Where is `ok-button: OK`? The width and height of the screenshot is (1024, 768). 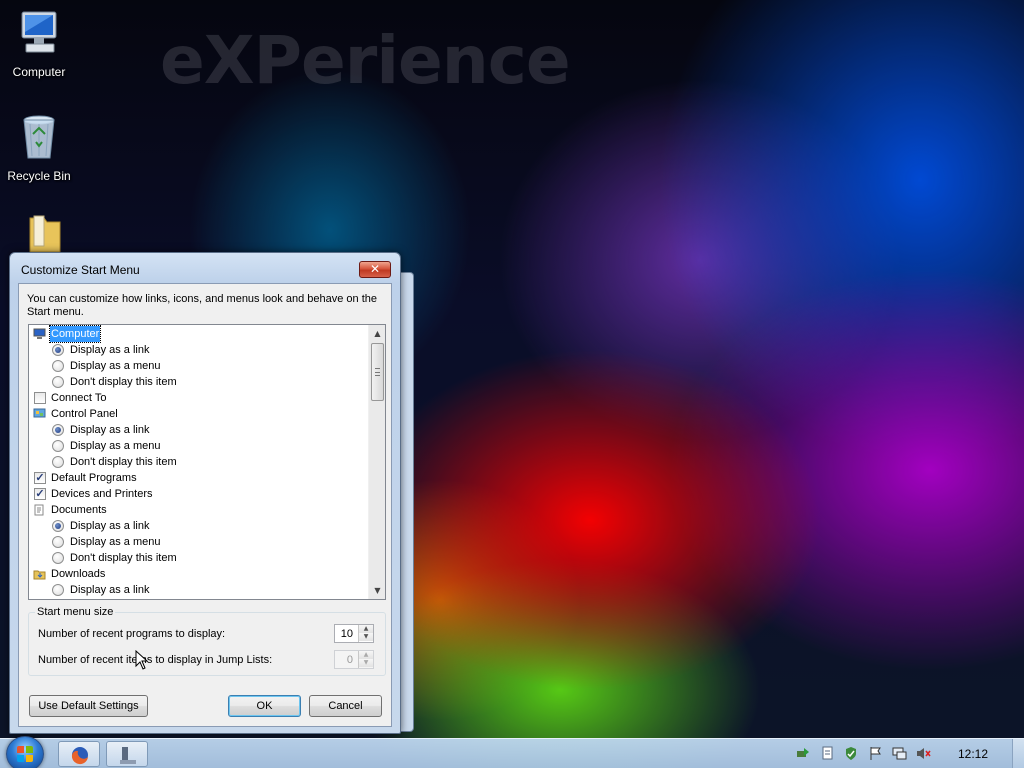 ok-button: OK is located at coordinates (264, 706).